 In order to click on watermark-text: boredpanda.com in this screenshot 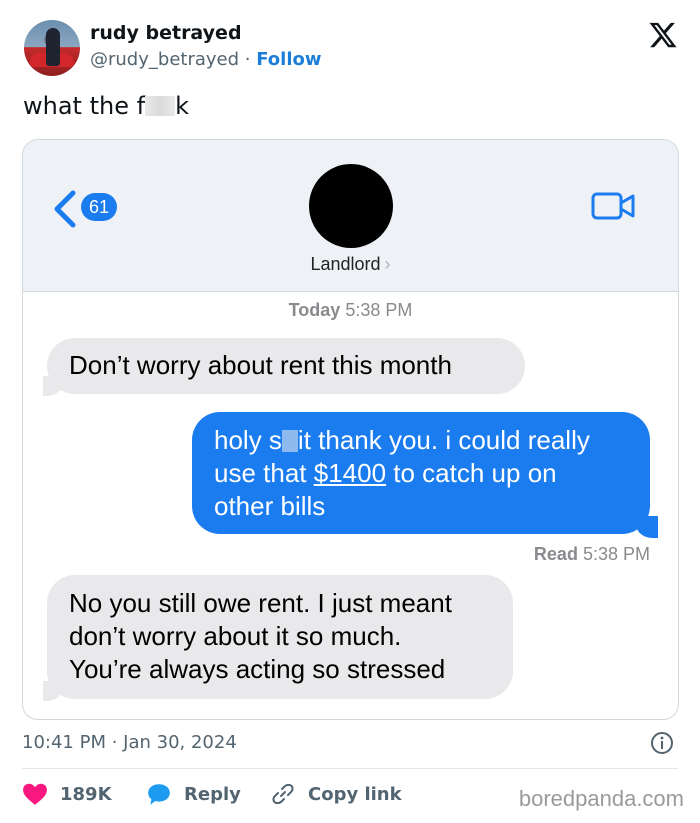, I will do `click(601, 798)`.